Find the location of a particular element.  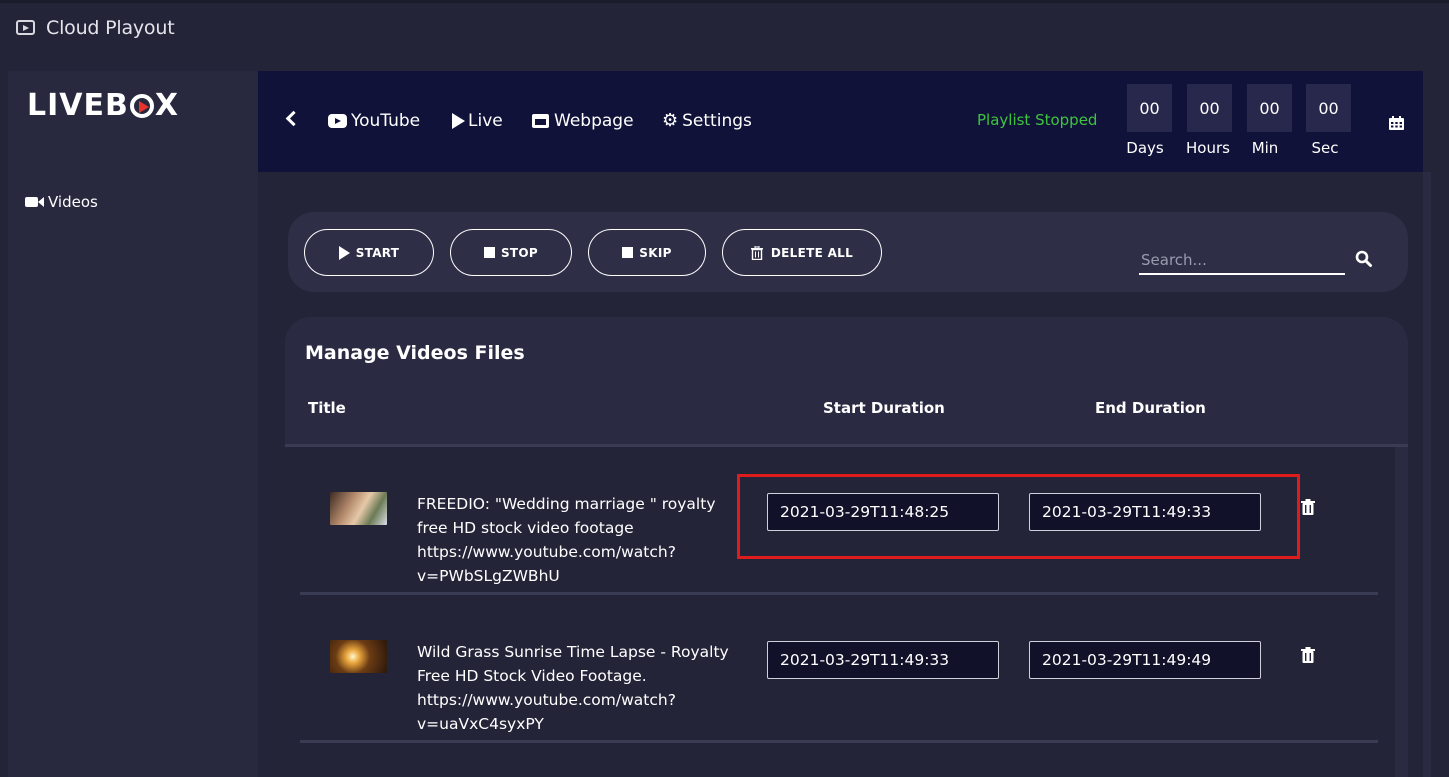

livebox-logo: LIVEB X is located at coordinates (103, 105).